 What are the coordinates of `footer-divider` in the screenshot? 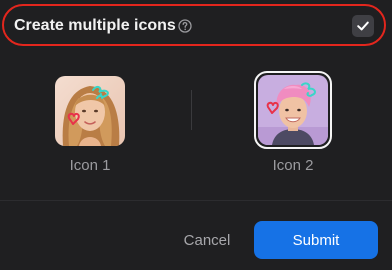 It's located at (196, 200).